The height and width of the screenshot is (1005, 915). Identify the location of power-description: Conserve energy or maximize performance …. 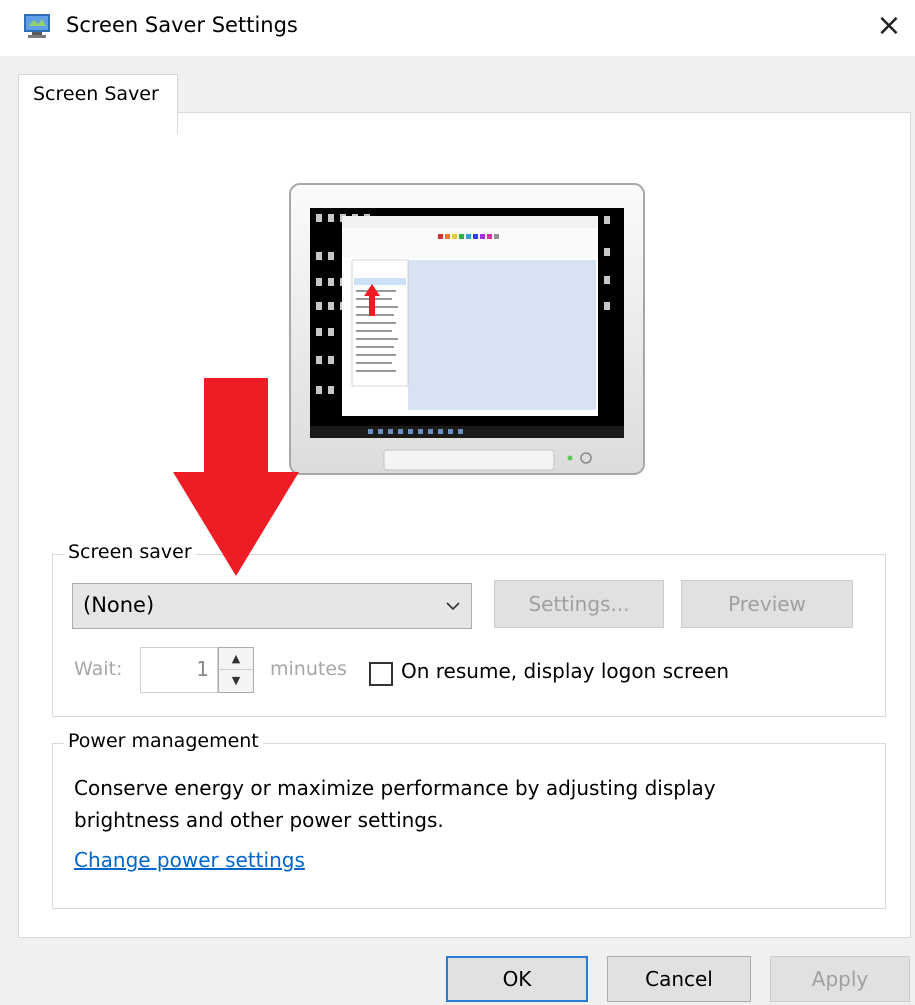
(395, 804).